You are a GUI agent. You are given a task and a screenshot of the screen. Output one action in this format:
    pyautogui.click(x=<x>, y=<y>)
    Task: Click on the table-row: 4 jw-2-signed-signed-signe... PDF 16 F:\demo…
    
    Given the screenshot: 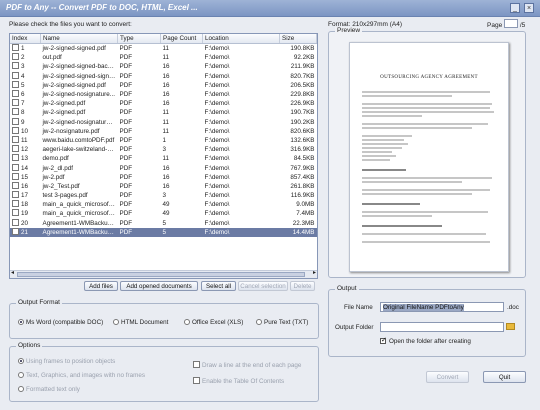 What is the action you would take?
    pyautogui.click(x=163, y=76)
    